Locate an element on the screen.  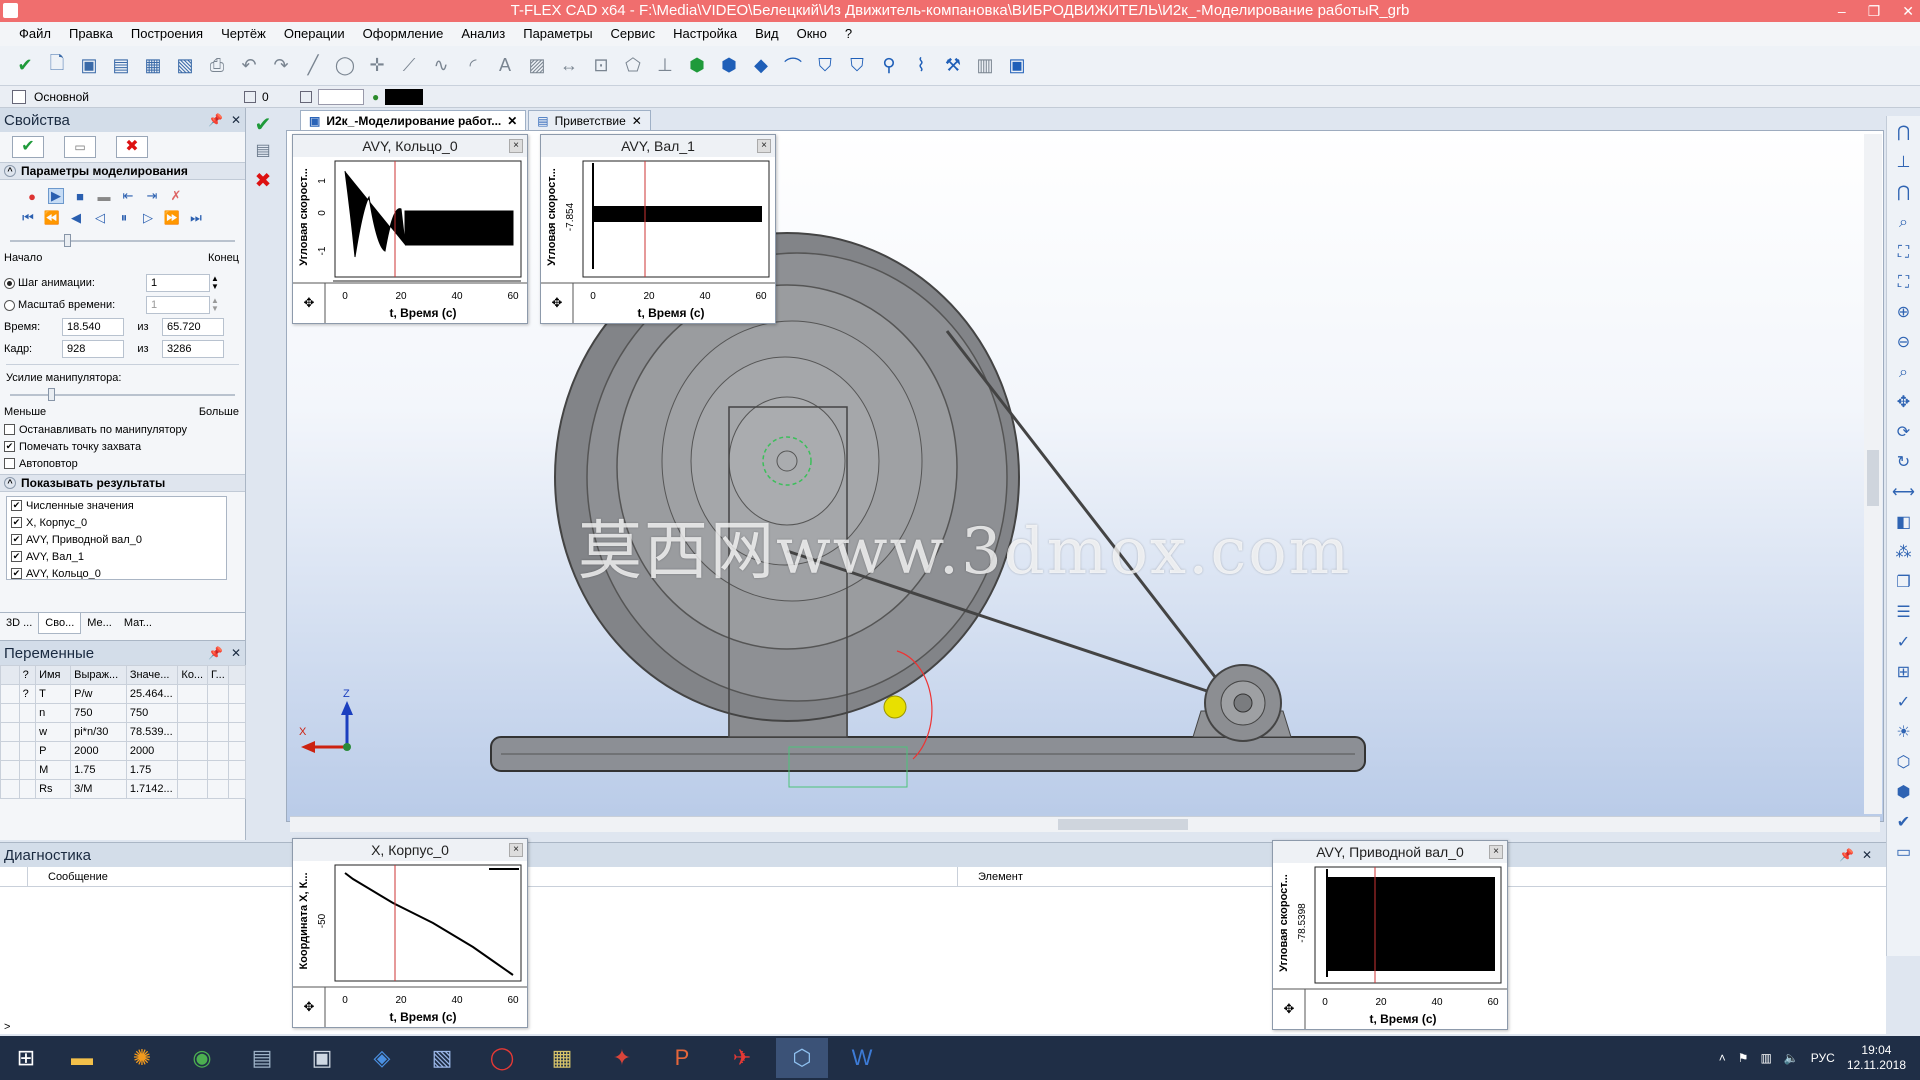
acrobat-icon: ✈ is located at coordinates (742, 1058).